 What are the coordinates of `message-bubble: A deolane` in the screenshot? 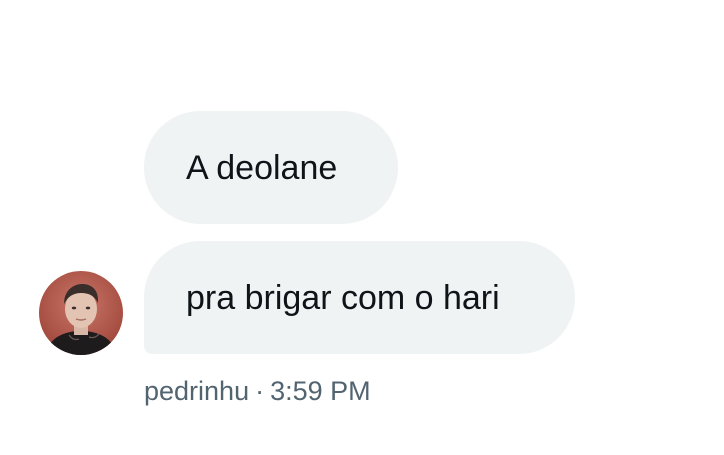 It's located at (271, 167).